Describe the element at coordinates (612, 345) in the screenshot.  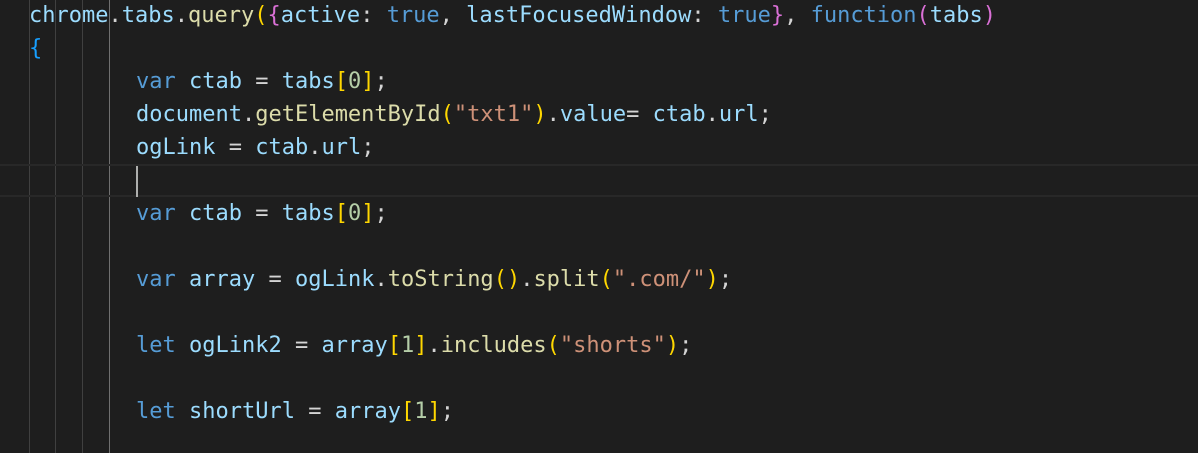
I see `code-token: "shorts"` at that location.